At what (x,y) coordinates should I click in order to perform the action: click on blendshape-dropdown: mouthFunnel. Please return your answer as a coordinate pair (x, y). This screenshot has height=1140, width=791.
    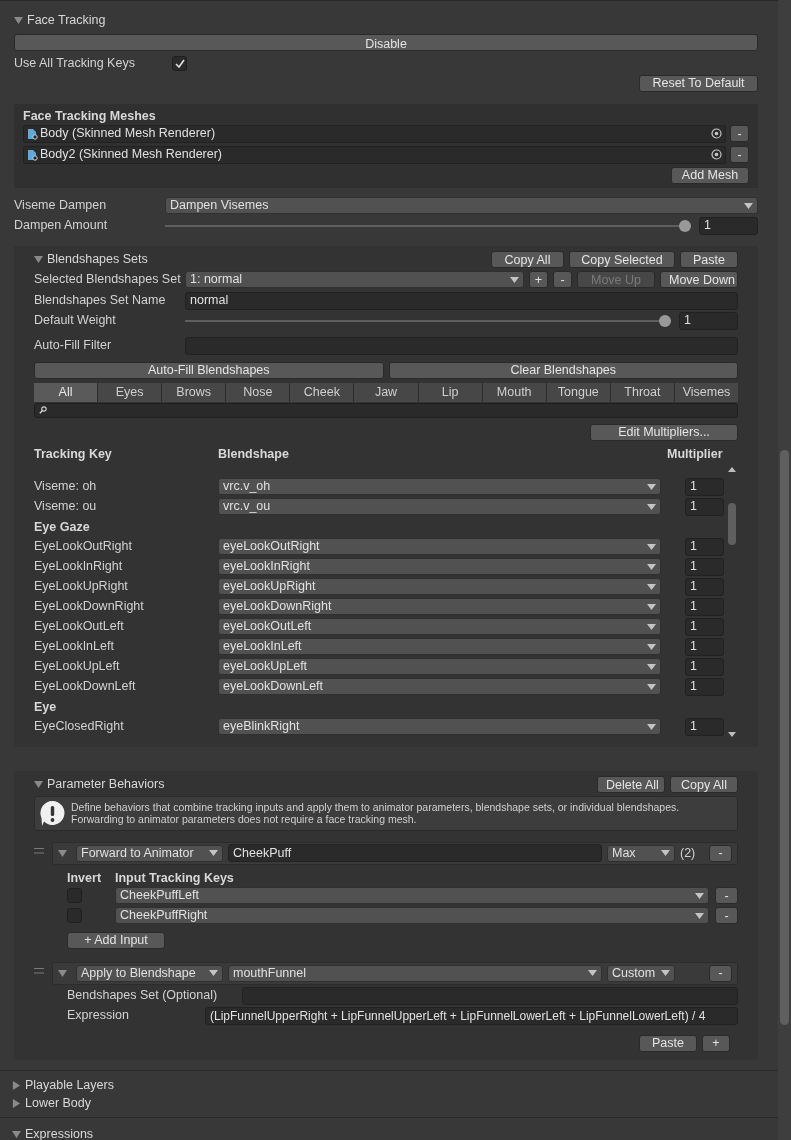
    Looking at the image, I should click on (415, 973).